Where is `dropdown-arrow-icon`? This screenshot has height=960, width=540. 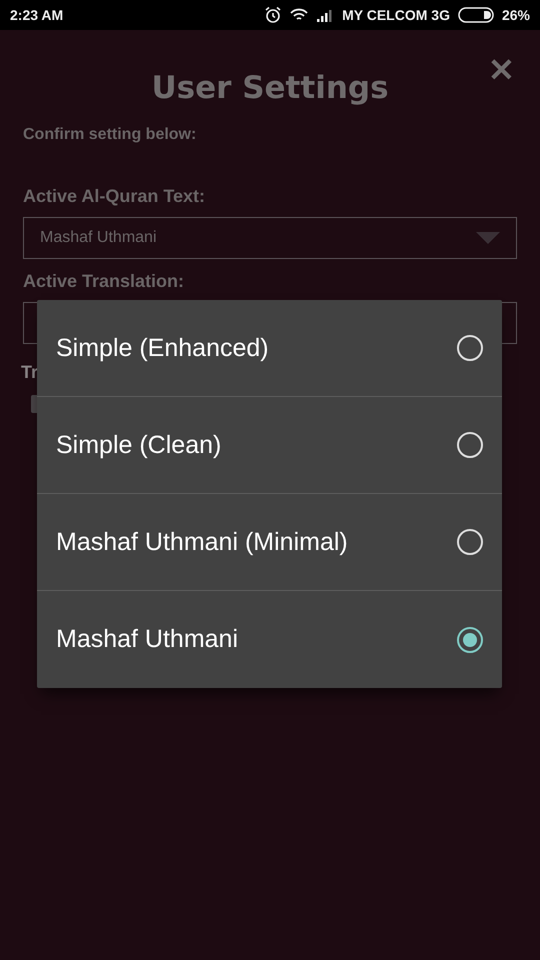
dropdown-arrow-icon is located at coordinates (488, 238).